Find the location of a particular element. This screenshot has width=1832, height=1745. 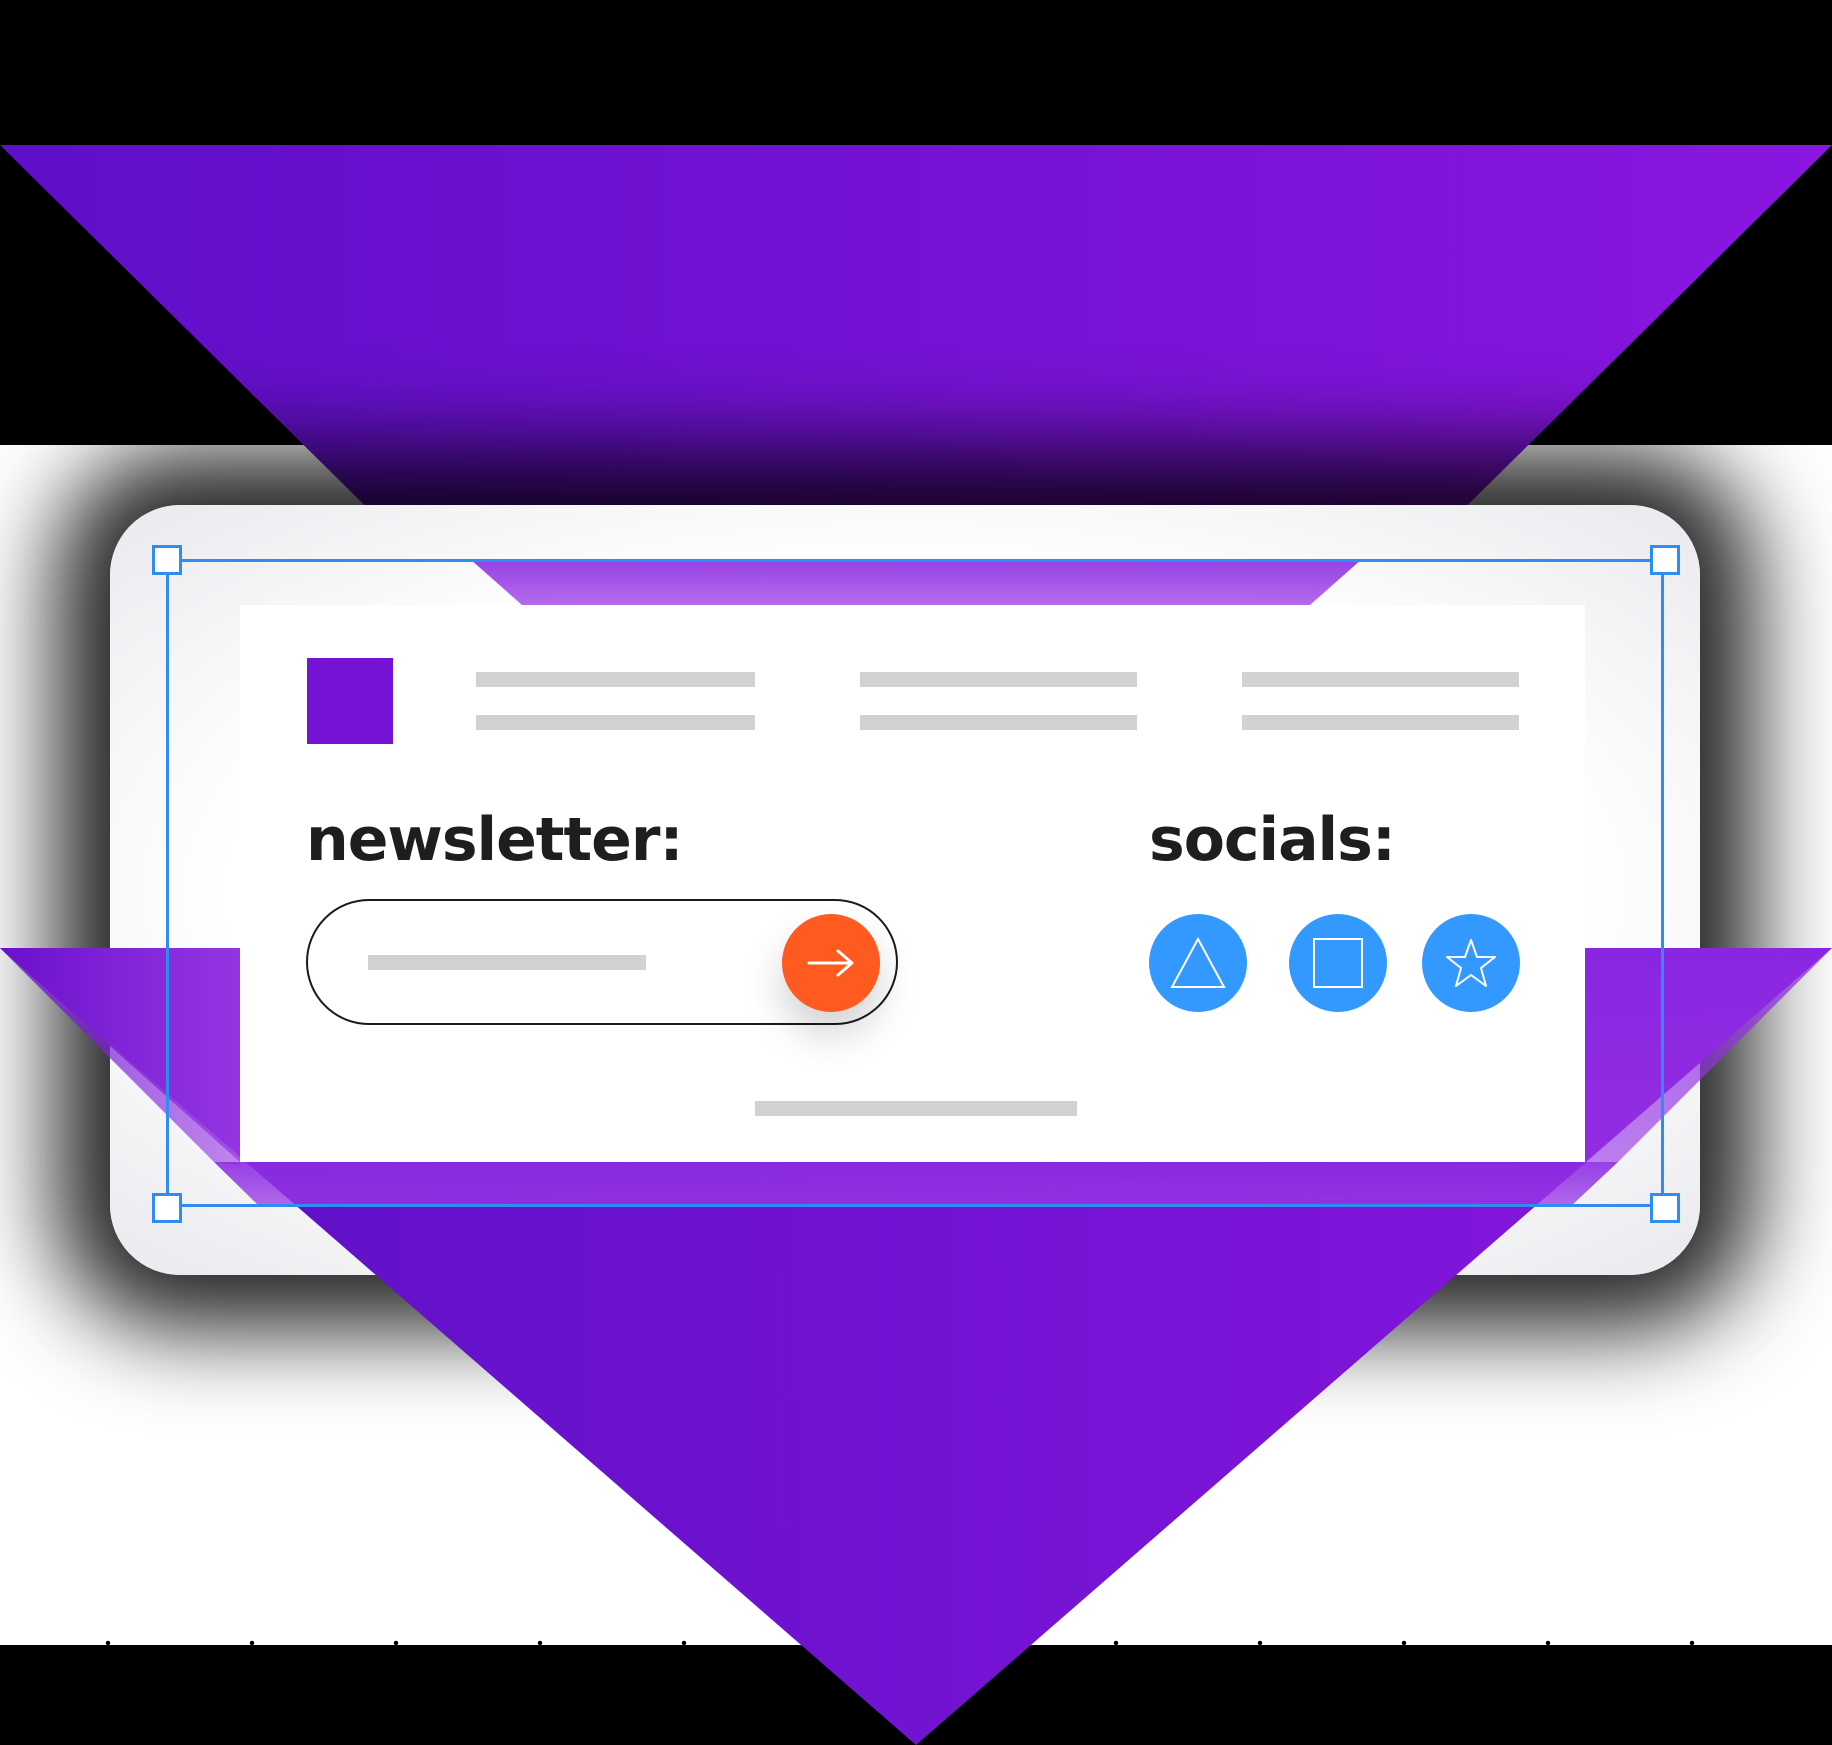

resize-handle-bottom-left is located at coordinates (167, 1208).